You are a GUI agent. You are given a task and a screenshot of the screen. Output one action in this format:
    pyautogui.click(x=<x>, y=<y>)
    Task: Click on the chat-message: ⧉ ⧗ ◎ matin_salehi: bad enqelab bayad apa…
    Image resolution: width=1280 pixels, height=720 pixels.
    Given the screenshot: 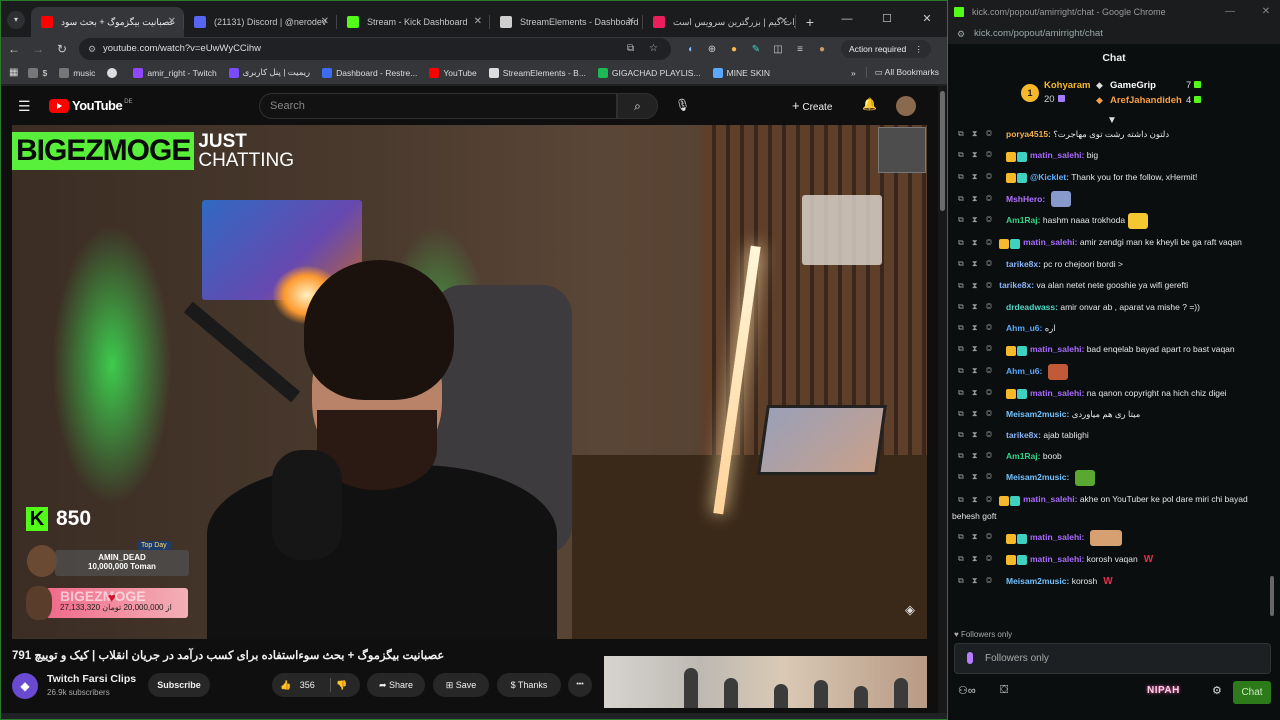 What is the action you would take?
    pyautogui.click(x=1109, y=349)
    